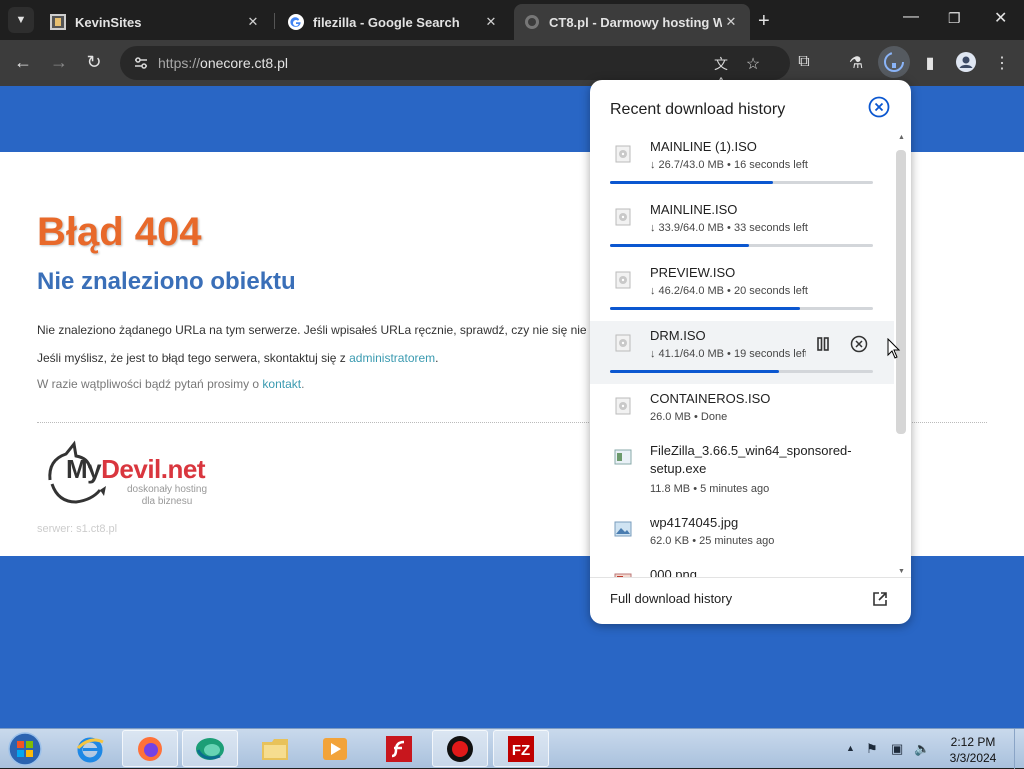 This screenshot has width=1024, height=769. Describe the element at coordinates (879, 107) in the screenshot. I see `close-circle-icon` at that location.